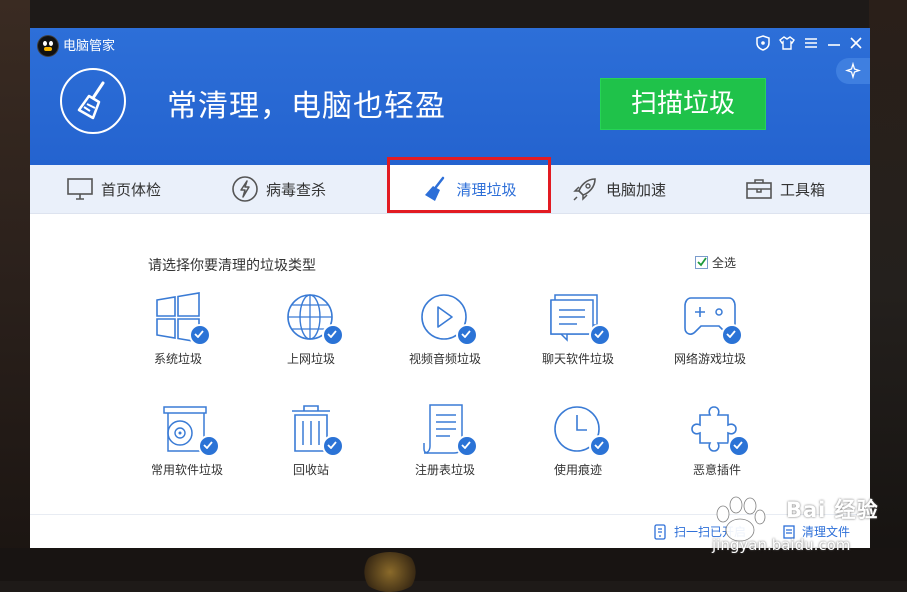 Image resolution: width=907 pixels, height=592 pixels. What do you see at coordinates (444, 359) in the screenshot?
I see `junk-item-label: 视频音频垃圾` at bounding box center [444, 359].